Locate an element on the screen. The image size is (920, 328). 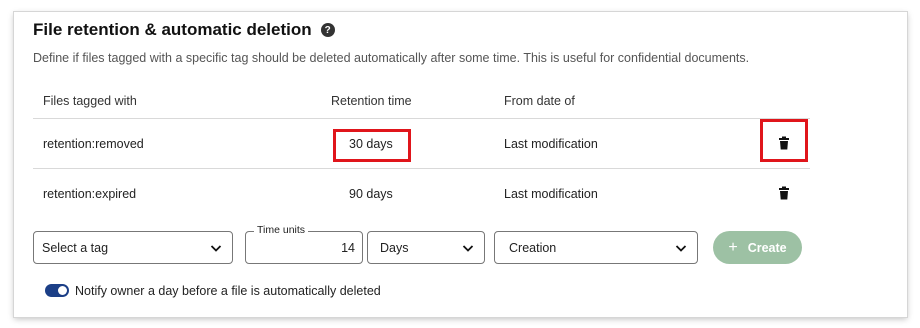
section-title: File retention & automatic deletion is located at coordinates (172, 29).